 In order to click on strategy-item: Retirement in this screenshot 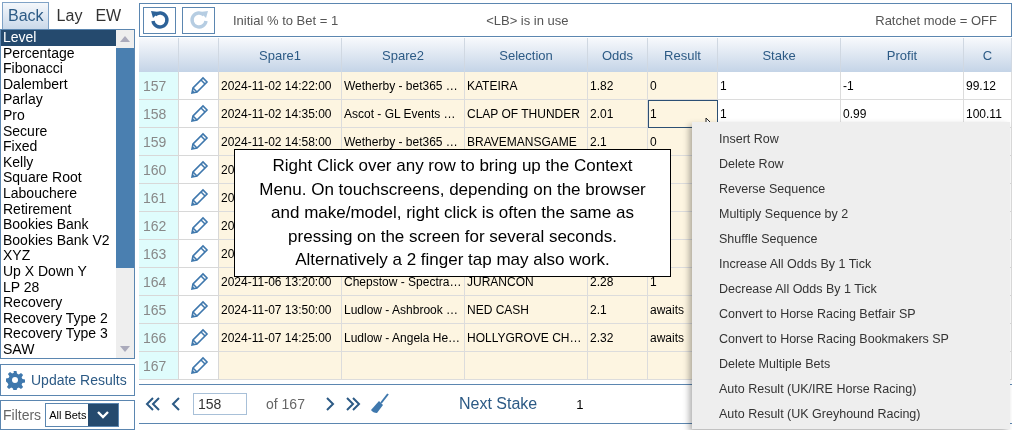, I will do `click(58, 209)`.